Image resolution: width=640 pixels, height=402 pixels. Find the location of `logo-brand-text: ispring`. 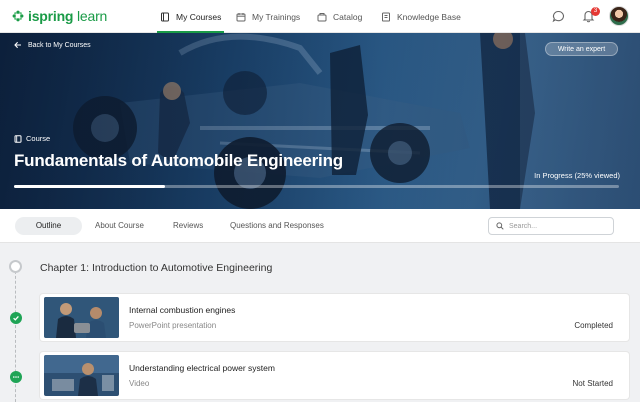

logo-brand-text: ispring is located at coordinates (51, 16).